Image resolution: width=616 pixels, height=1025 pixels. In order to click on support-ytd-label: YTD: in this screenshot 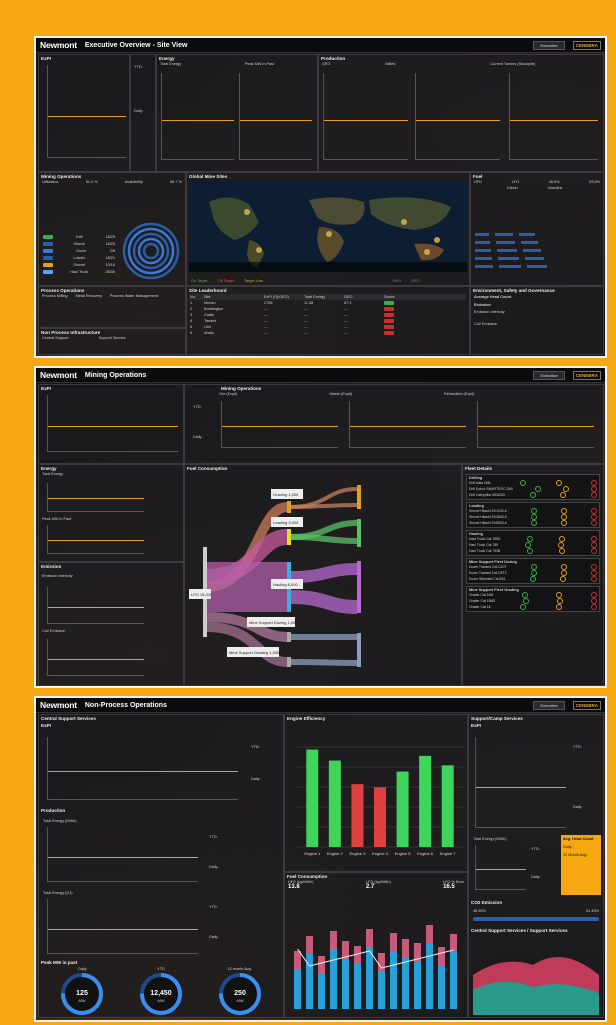, I will do `click(577, 747)`.